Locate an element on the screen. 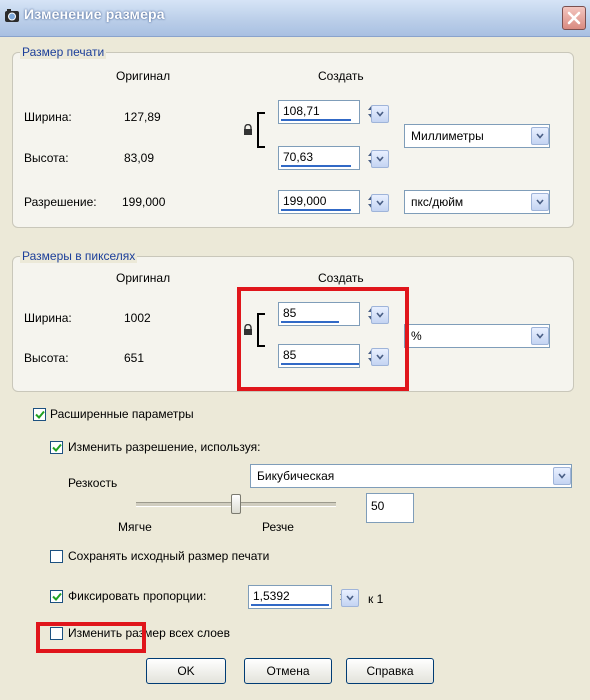 This screenshot has height=700, width=590. print-height-dropdown is located at coordinates (380, 159).